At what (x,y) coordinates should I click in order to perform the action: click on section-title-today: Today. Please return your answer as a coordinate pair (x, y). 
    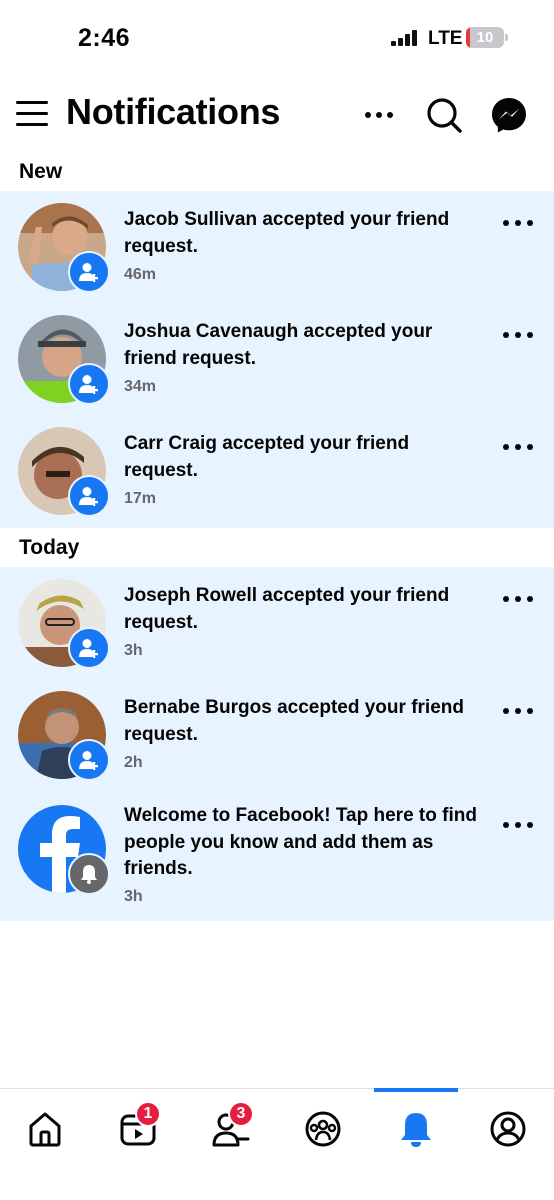
    Looking at the image, I should click on (49, 547).